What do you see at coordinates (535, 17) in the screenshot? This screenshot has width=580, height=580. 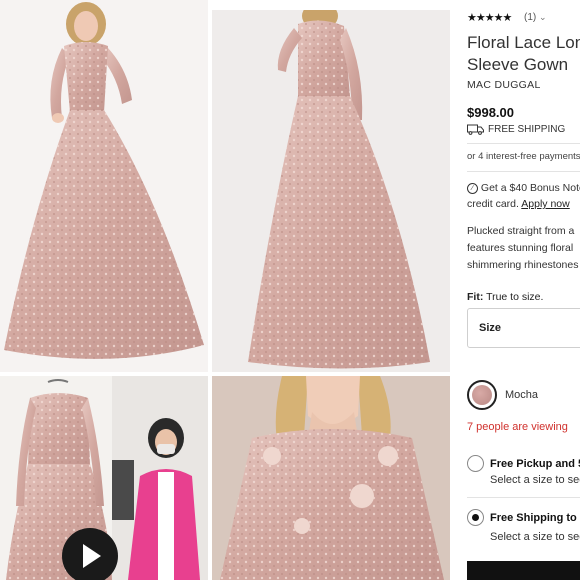 I see `review-count: (1) ⌄` at bounding box center [535, 17].